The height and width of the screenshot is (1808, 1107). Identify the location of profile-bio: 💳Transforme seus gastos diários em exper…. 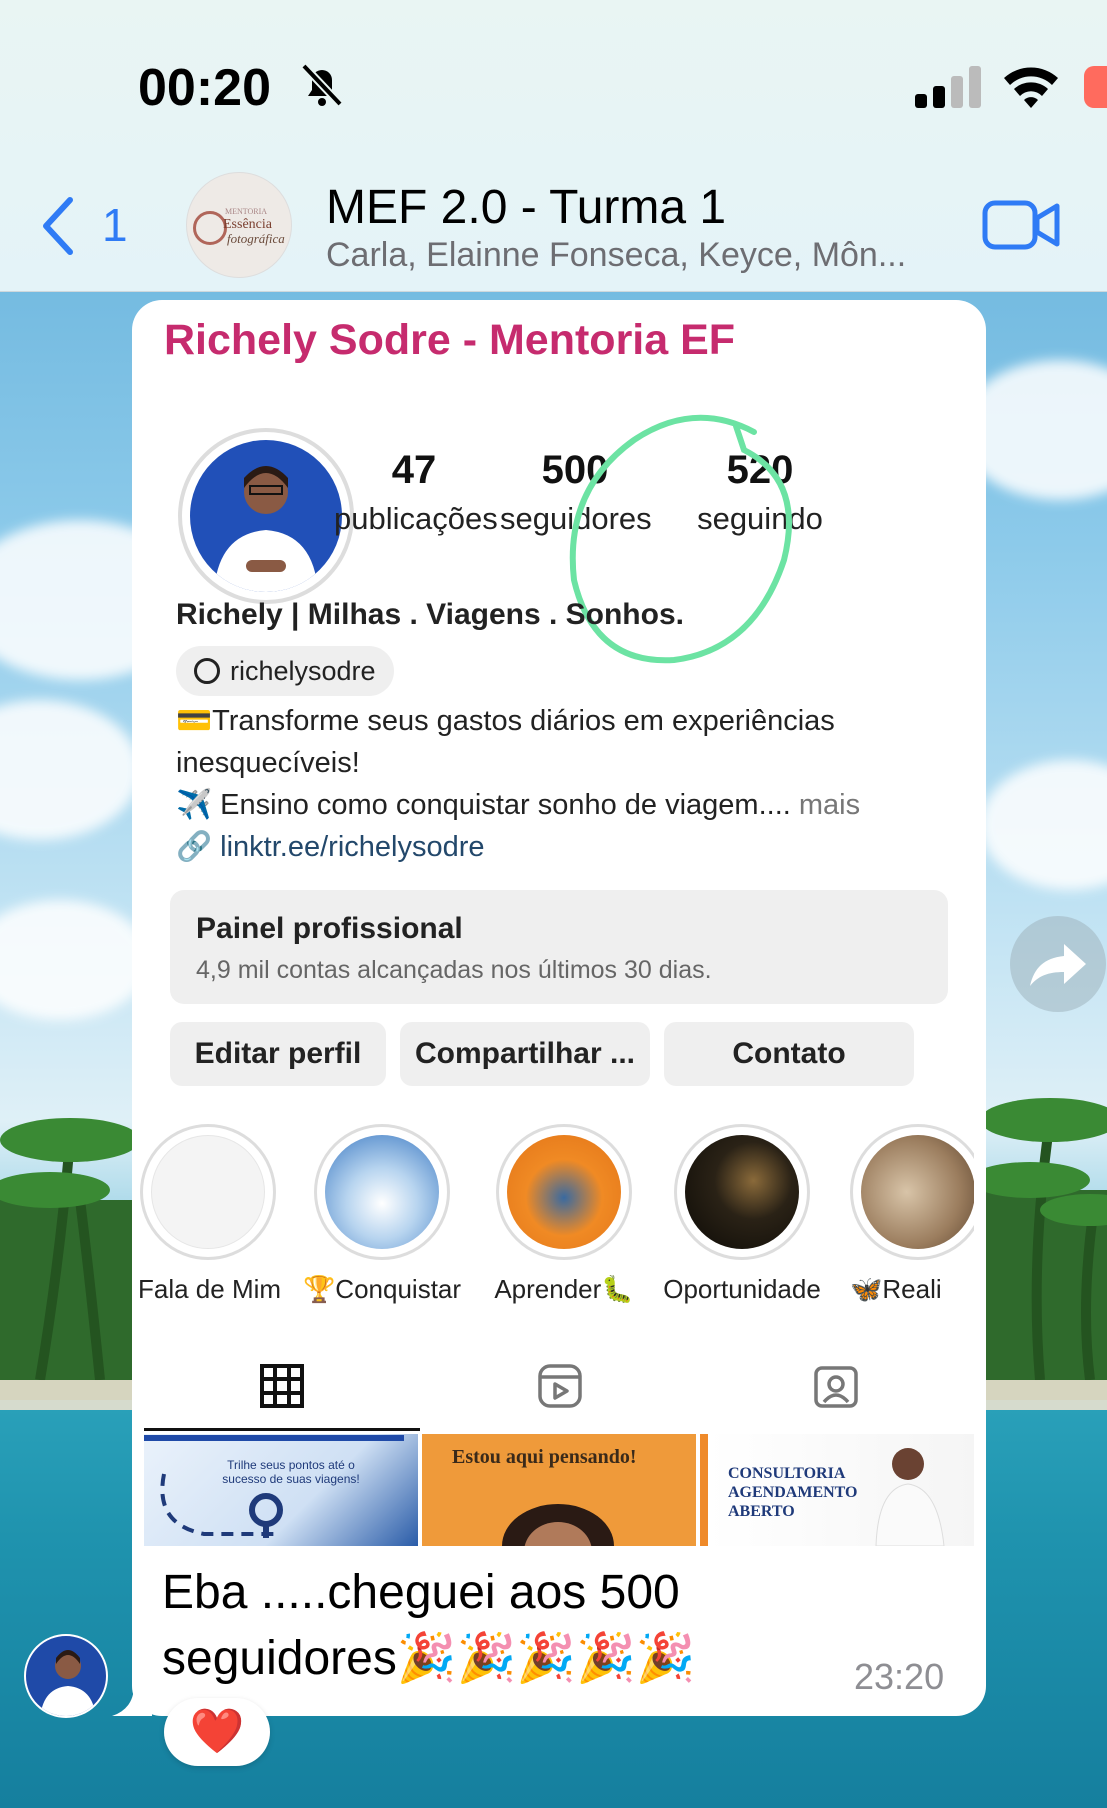
(556, 784).